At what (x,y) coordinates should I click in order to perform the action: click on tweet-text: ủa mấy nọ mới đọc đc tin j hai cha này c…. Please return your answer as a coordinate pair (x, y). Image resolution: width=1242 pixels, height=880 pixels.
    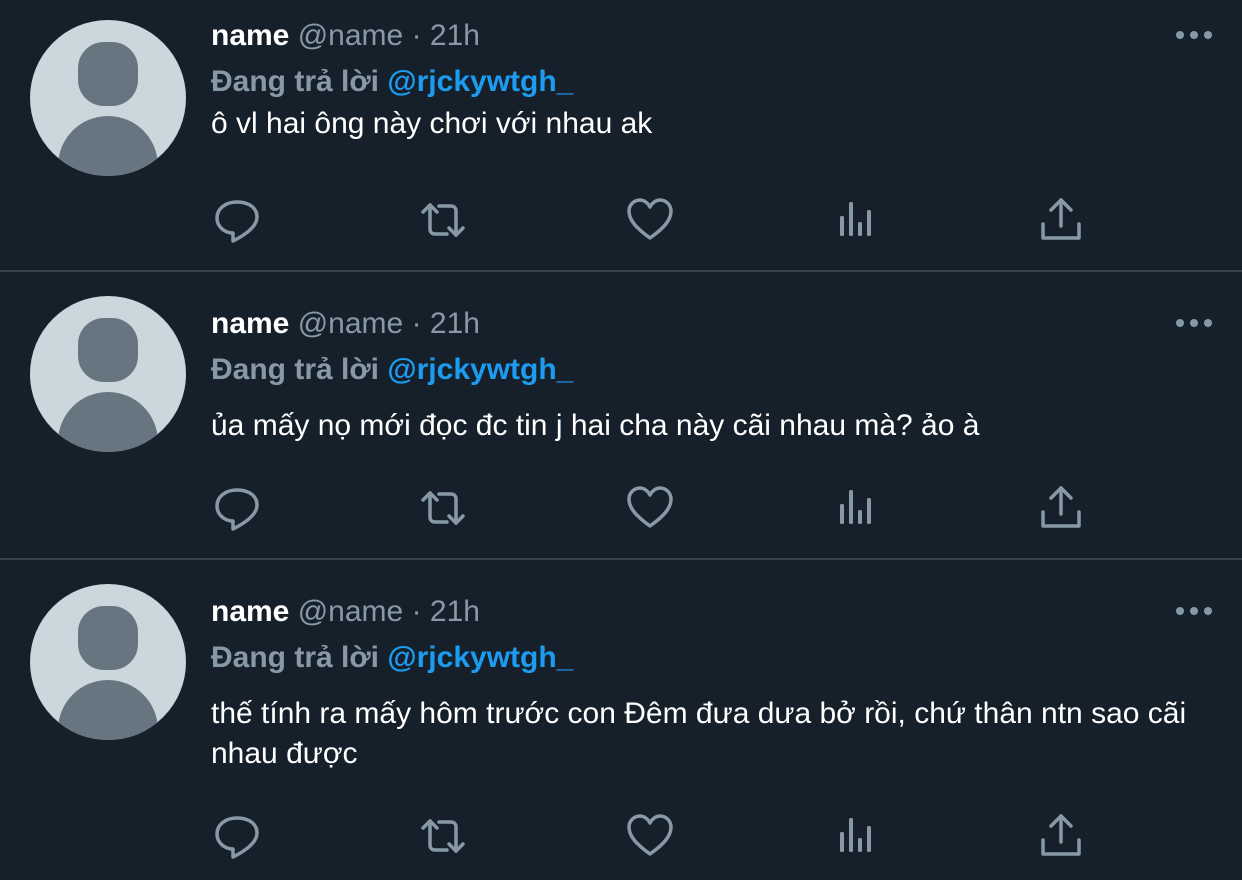
    Looking at the image, I should click on (595, 425).